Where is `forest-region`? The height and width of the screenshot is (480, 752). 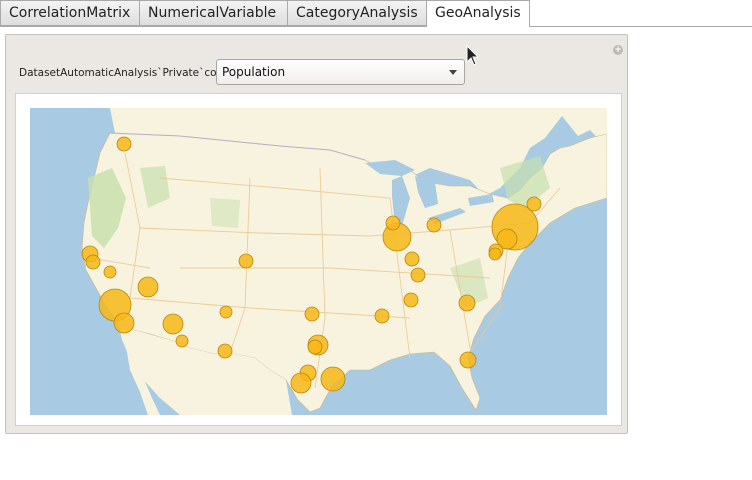 forest-region is located at coordinates (225, 213).